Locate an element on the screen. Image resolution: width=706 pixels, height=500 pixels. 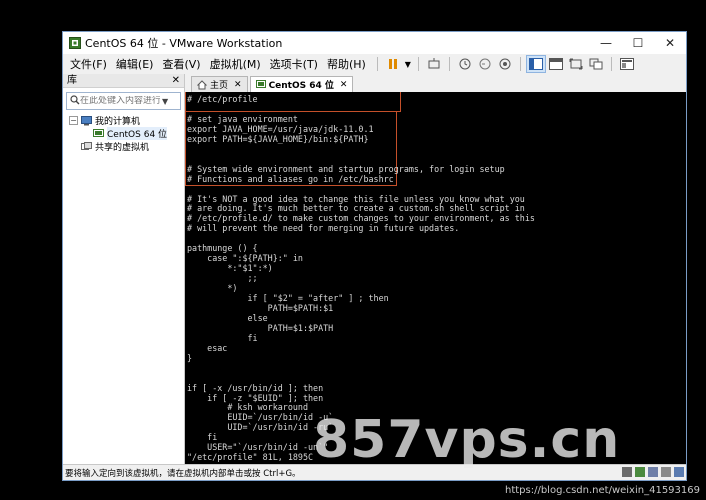
credit-text: https://blog.csdn.net/weixin_41593169 is located at coordinates (602, 490).